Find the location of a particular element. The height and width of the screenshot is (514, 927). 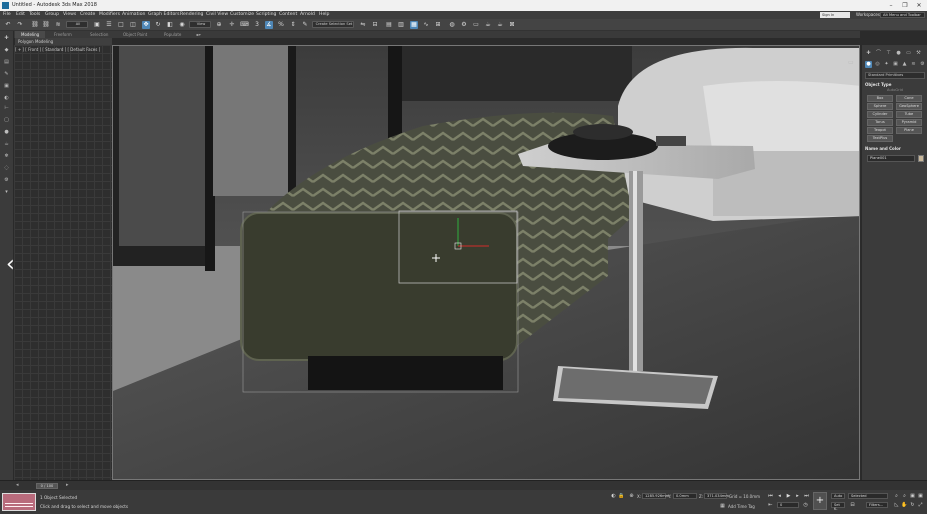

scene-explorer-icon: ▤ is located at coordinates (389, 25).